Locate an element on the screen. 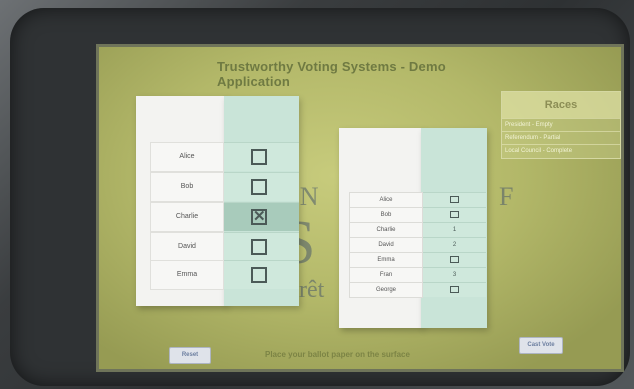  cast-vote-button: Cast Vote is located at coordinates (541, 345).